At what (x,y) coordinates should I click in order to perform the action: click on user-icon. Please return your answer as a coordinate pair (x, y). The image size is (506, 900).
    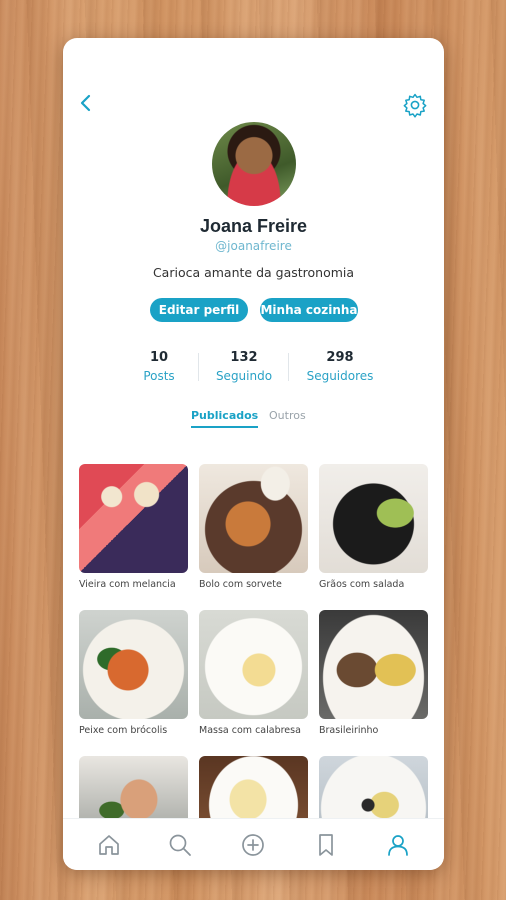
    Looking at the image, I should click on (398, 845).